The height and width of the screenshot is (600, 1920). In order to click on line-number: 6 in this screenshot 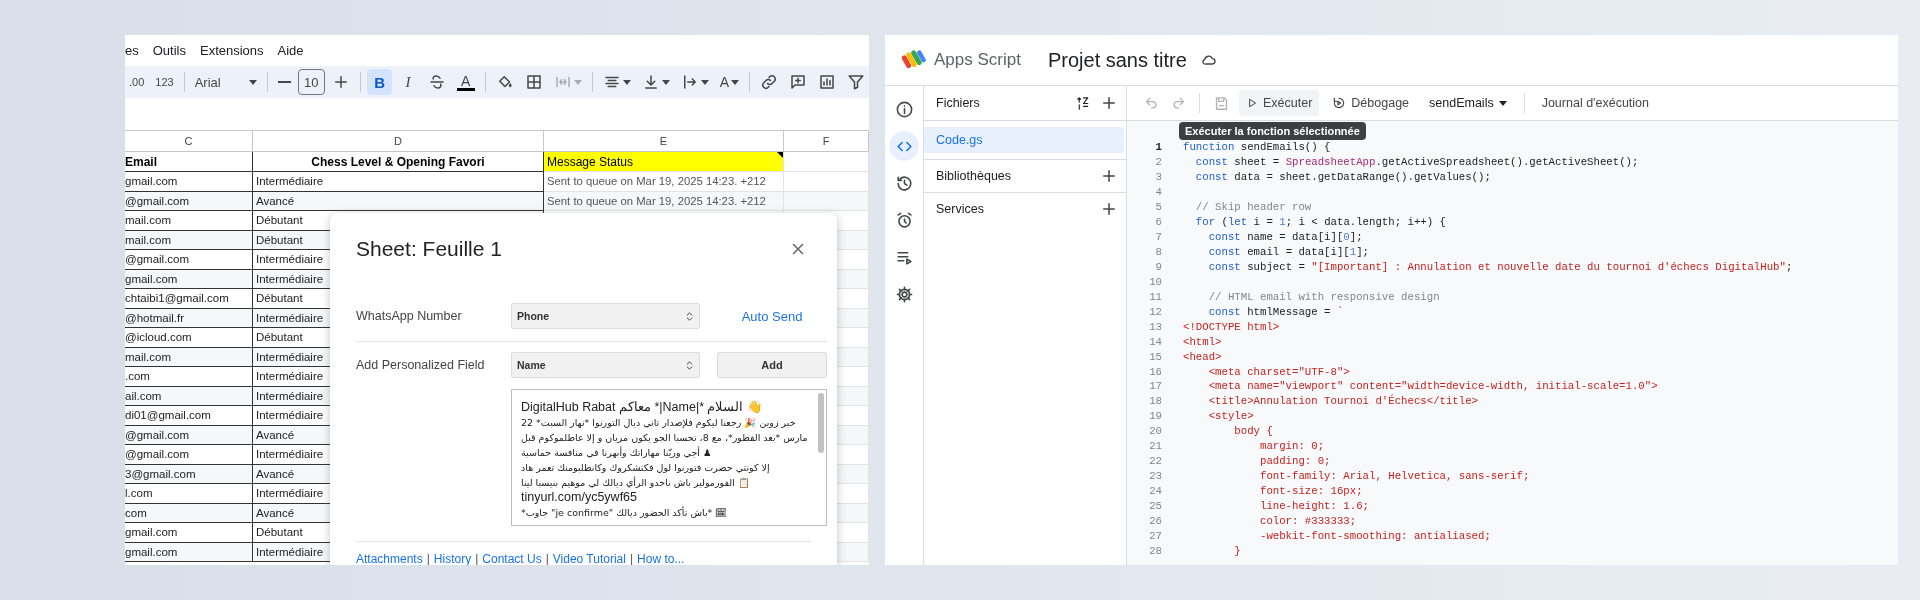, I will do `click(1158, 222)`.